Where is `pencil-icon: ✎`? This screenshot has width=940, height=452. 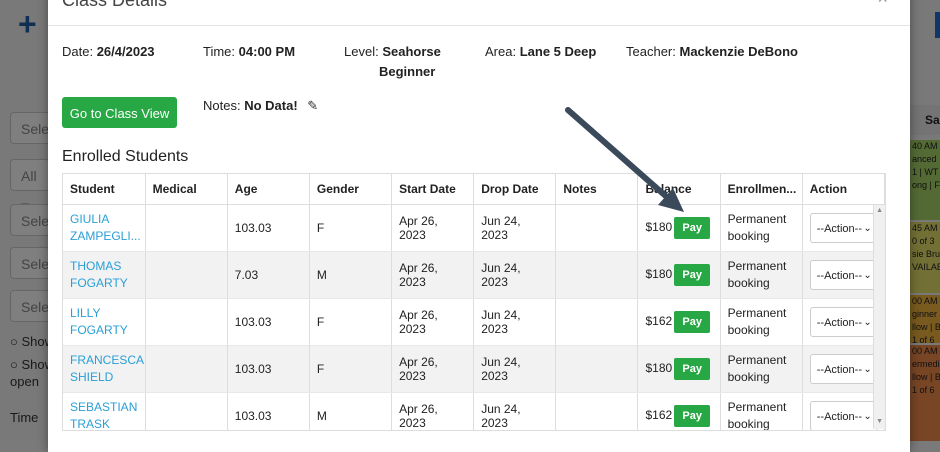 pencil-icon: ✎ is located at coordinates (312, 106).